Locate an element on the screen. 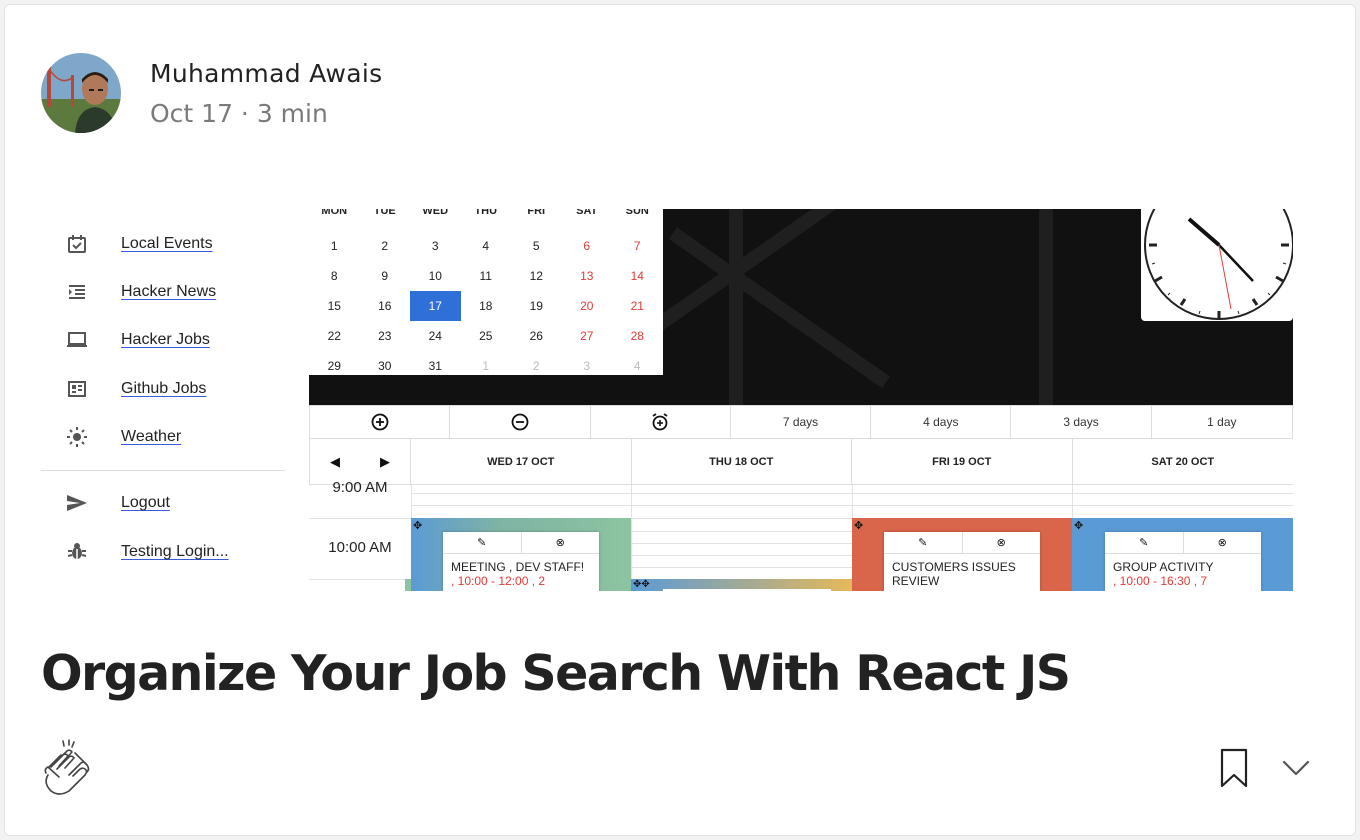 This screenshot has height=840, width=1360. document-grid-icon is located at coordinates (77, 389).